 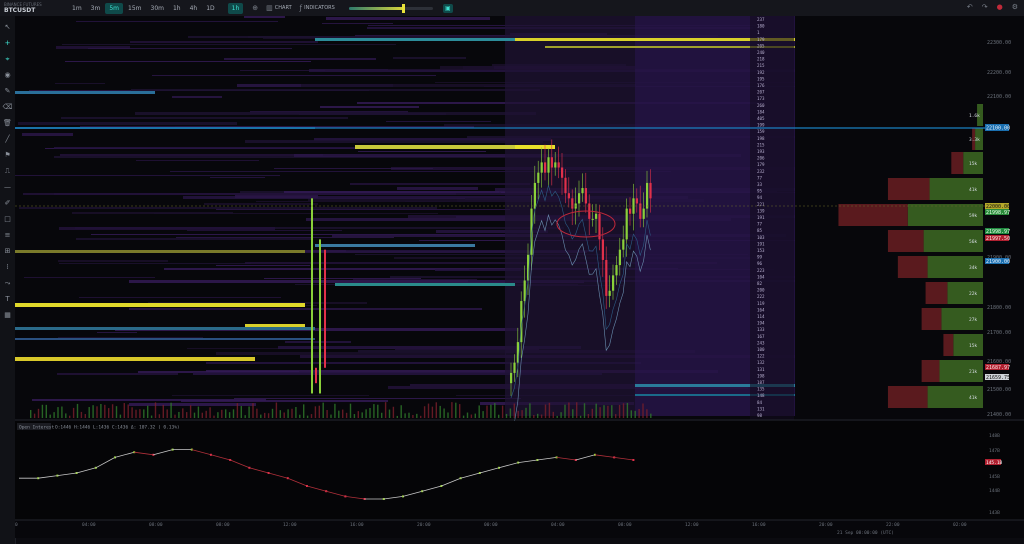 What do you see at coordinates (7, 155) in the screenshot?
I see `flag-icon: ⚑` at bounding box center [7, 155].